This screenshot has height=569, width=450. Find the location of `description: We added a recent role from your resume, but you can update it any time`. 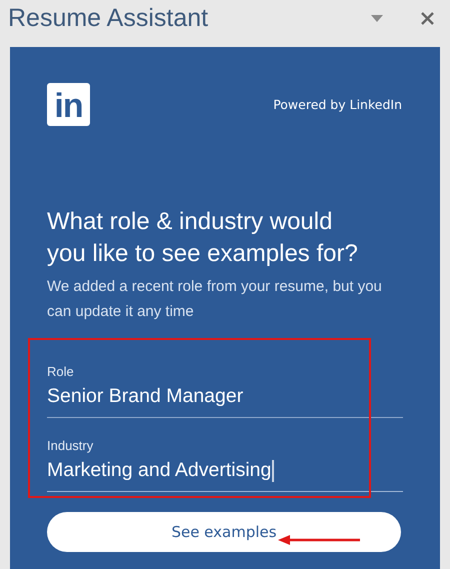

description: We added a recent role from your resume, but you can update it any time is located at coordinates (215, 299).